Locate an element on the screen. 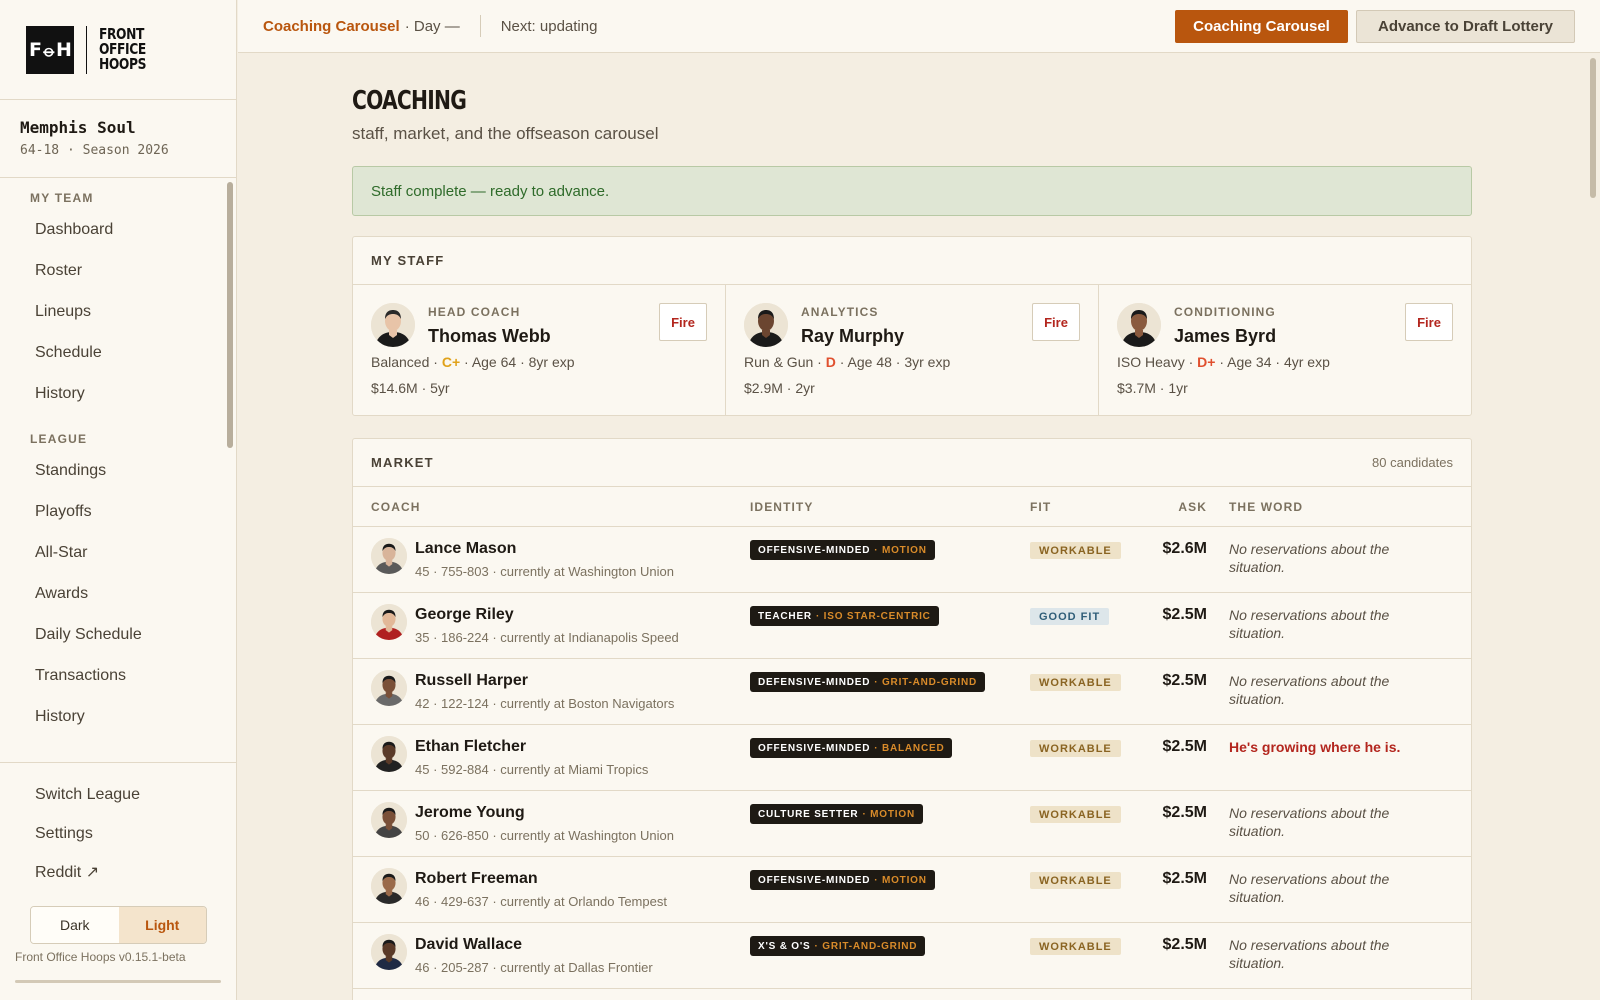 This screenshot has height=1000, width=1600. col-coach: COACH is located at coordinates (396, 507).